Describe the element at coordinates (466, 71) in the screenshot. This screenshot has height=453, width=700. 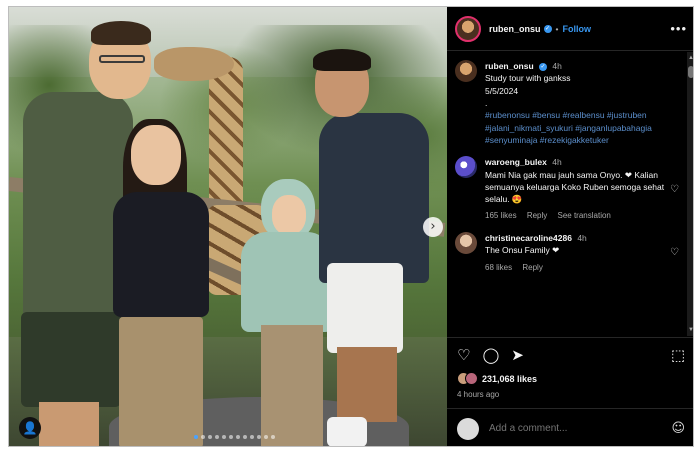
I see `caption-author-avatar` at that location.